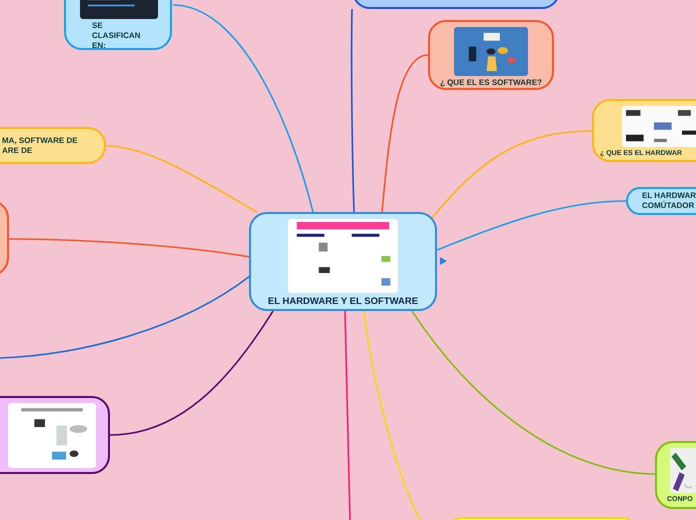  What do you see at coordinates (491, 83) in the screenshot?
I see `topic-label: ¿ QUE EL ES SOFTWARE?` at bounding box center [491, 83].